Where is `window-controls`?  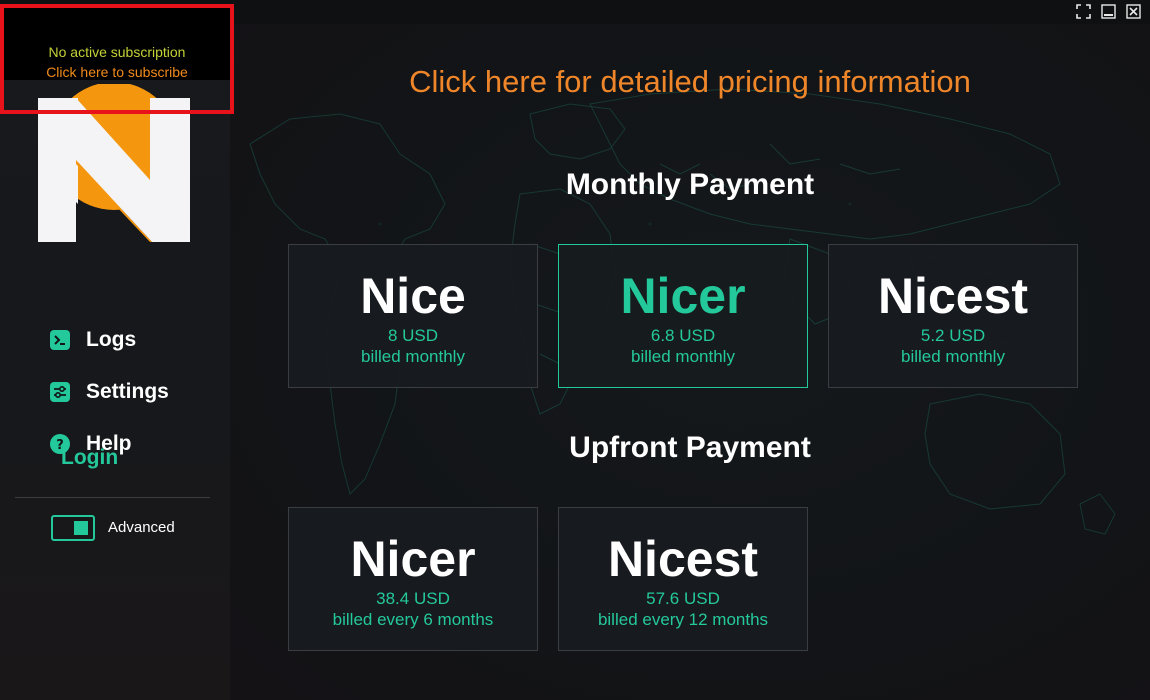
window-controls is located at coordinates (1108, 11).